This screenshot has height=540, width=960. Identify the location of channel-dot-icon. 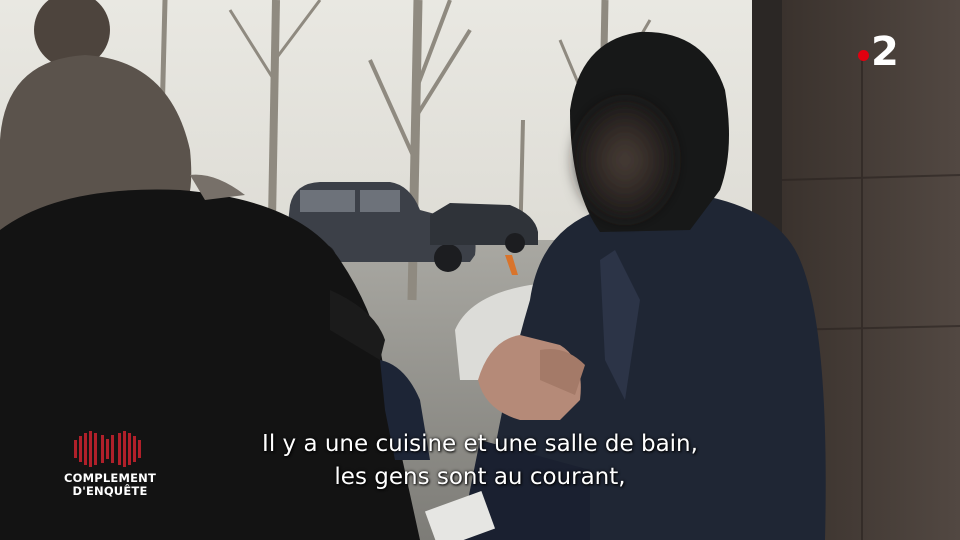
(863, 55).